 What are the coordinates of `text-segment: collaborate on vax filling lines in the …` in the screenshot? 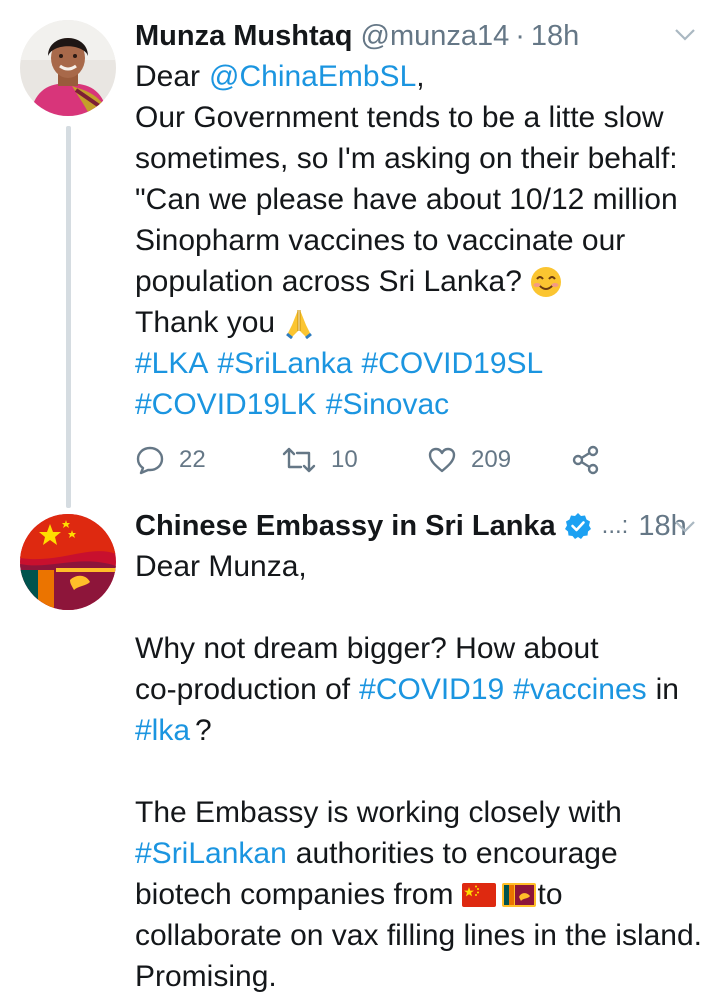 It's located at (418, 935).